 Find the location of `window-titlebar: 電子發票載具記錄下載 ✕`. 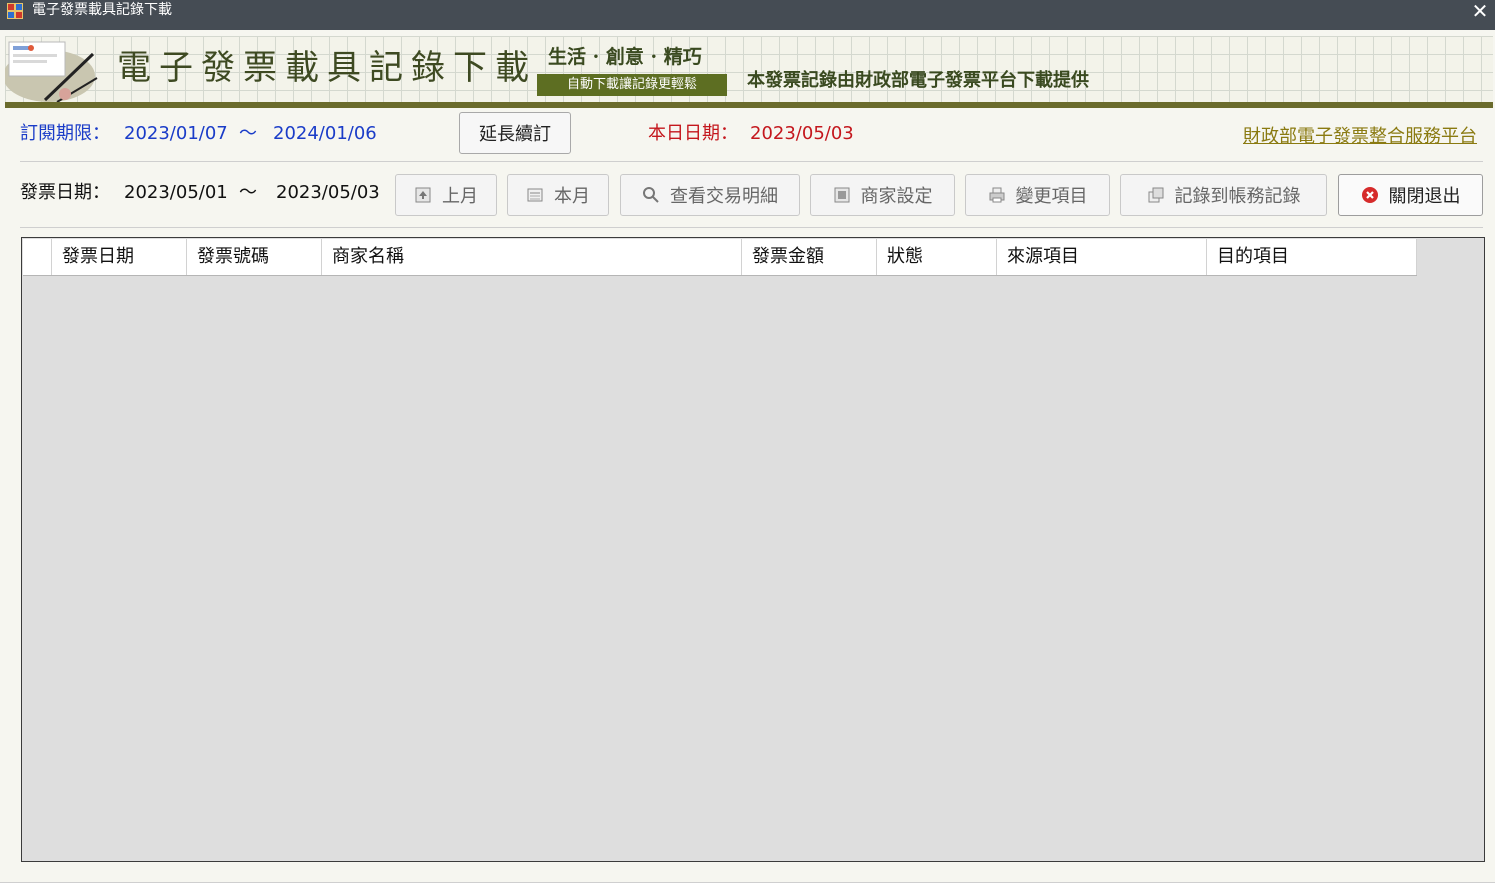

window-titlebar: 電子發票載具記錄下載 ✕ is located at coordinates (747, 15).